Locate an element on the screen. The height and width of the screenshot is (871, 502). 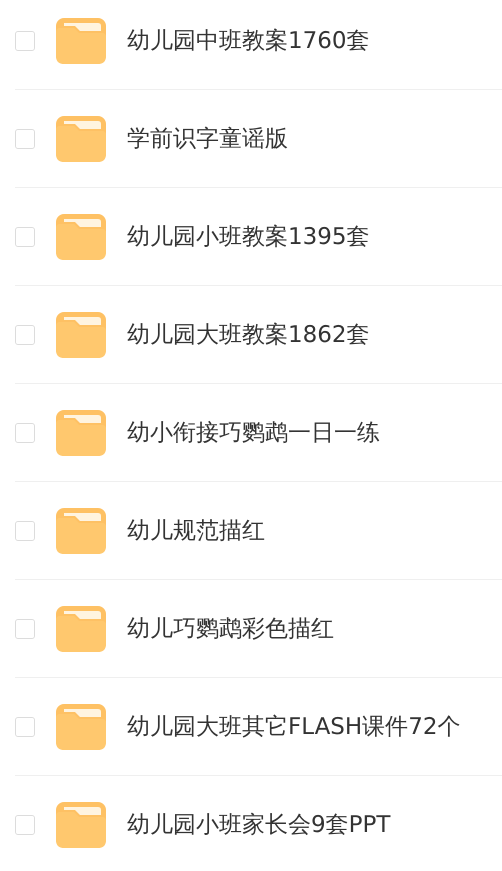
folder-name: 幼儿园大班其它FLASH课件72个 is located at coordinates (293, 726).